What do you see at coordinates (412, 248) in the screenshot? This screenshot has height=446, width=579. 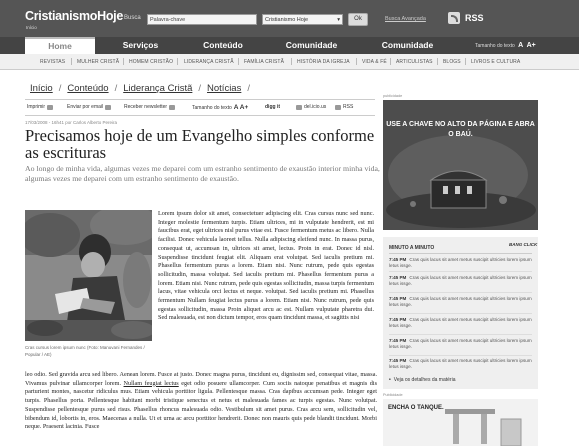 I see `minute-panel-title: MINUTO A MINUTO` at bounding box center [412, 248].